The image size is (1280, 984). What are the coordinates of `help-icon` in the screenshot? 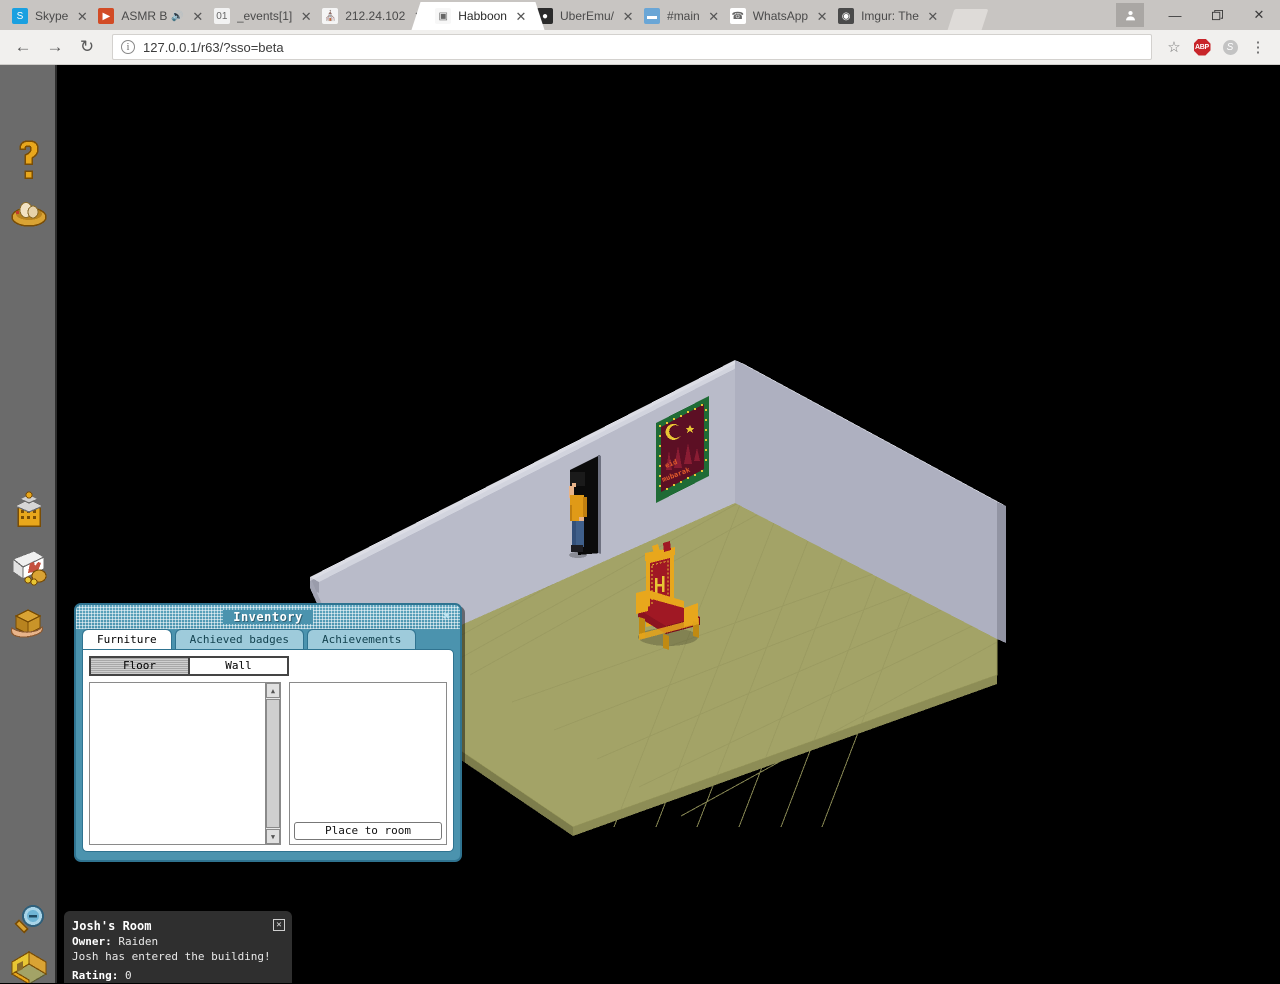 It's located at (29, 158).